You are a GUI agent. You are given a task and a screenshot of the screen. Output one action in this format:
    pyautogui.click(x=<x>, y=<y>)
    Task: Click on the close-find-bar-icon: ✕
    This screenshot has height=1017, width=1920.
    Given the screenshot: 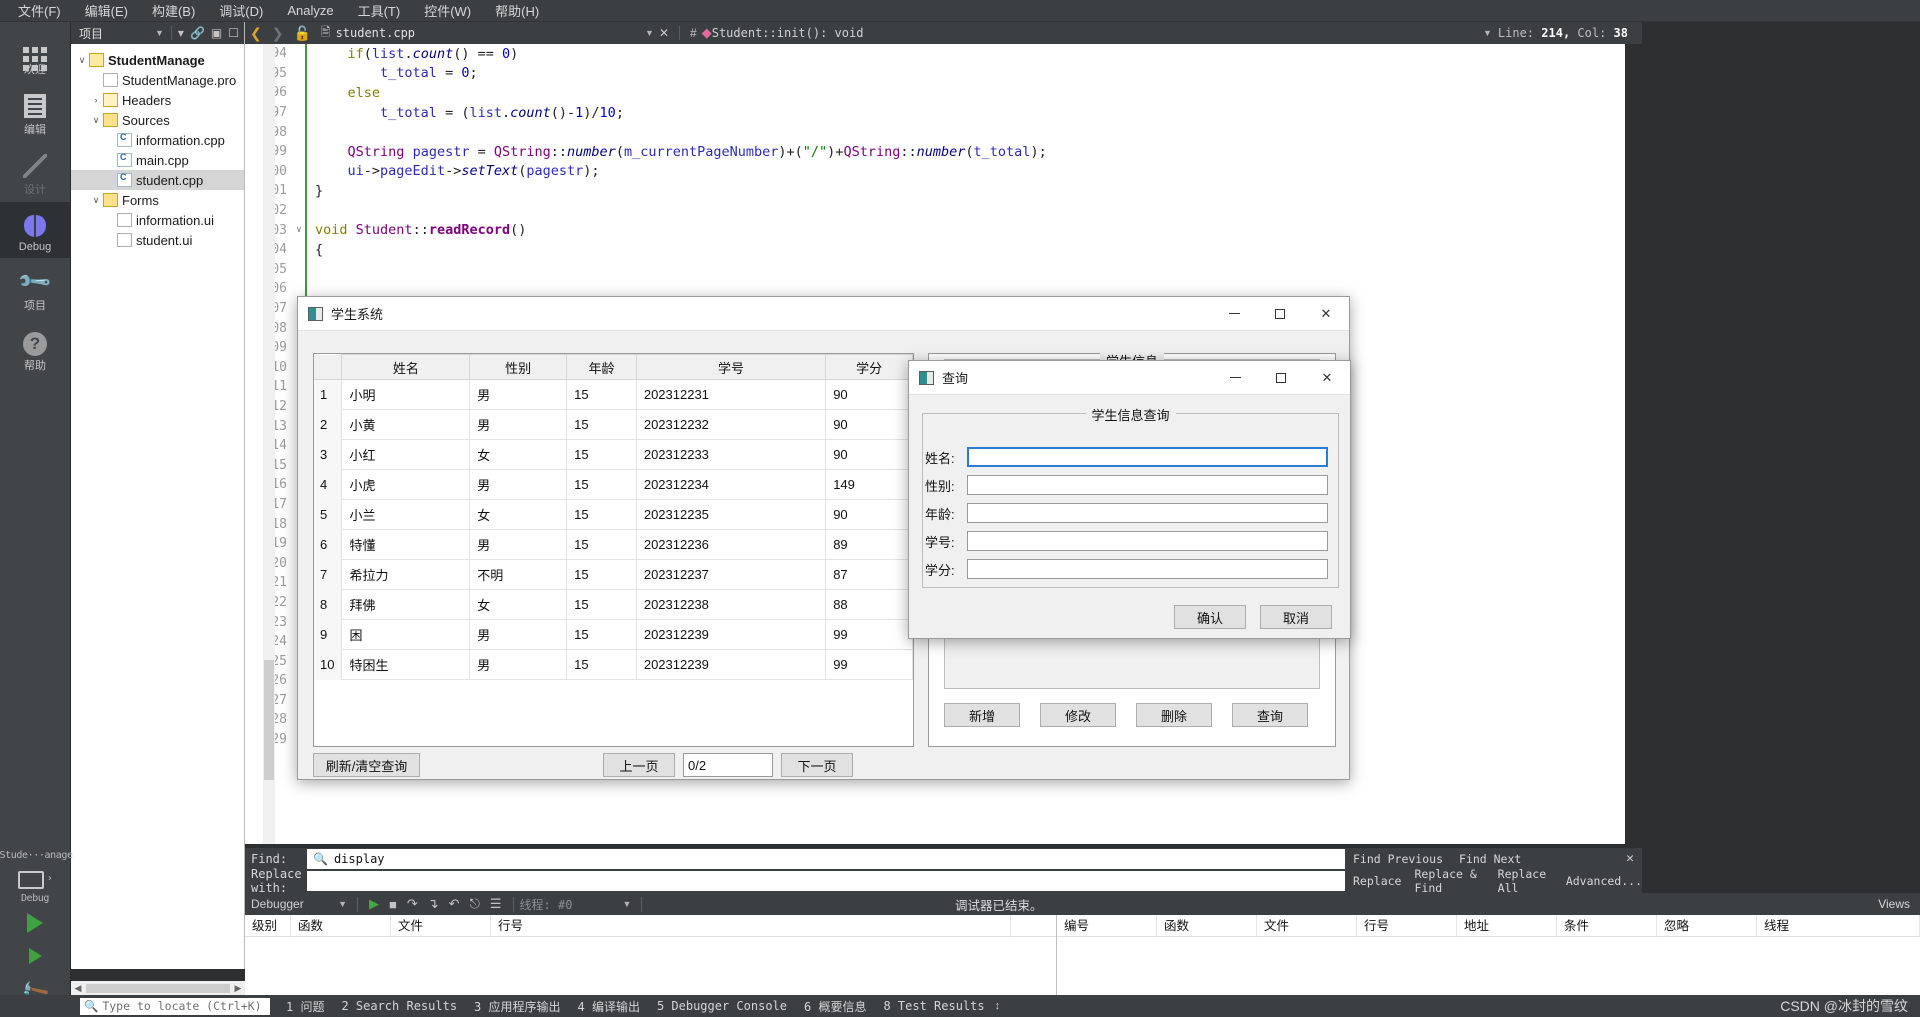 What is the action you would take?
    pyautogui.click(x=1630, y=858)
    